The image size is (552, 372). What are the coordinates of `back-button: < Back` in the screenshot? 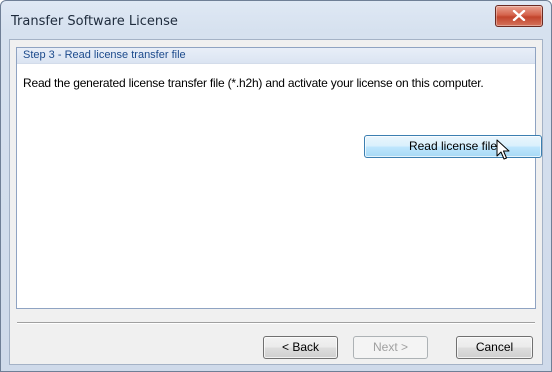 It's located at (300, 347).